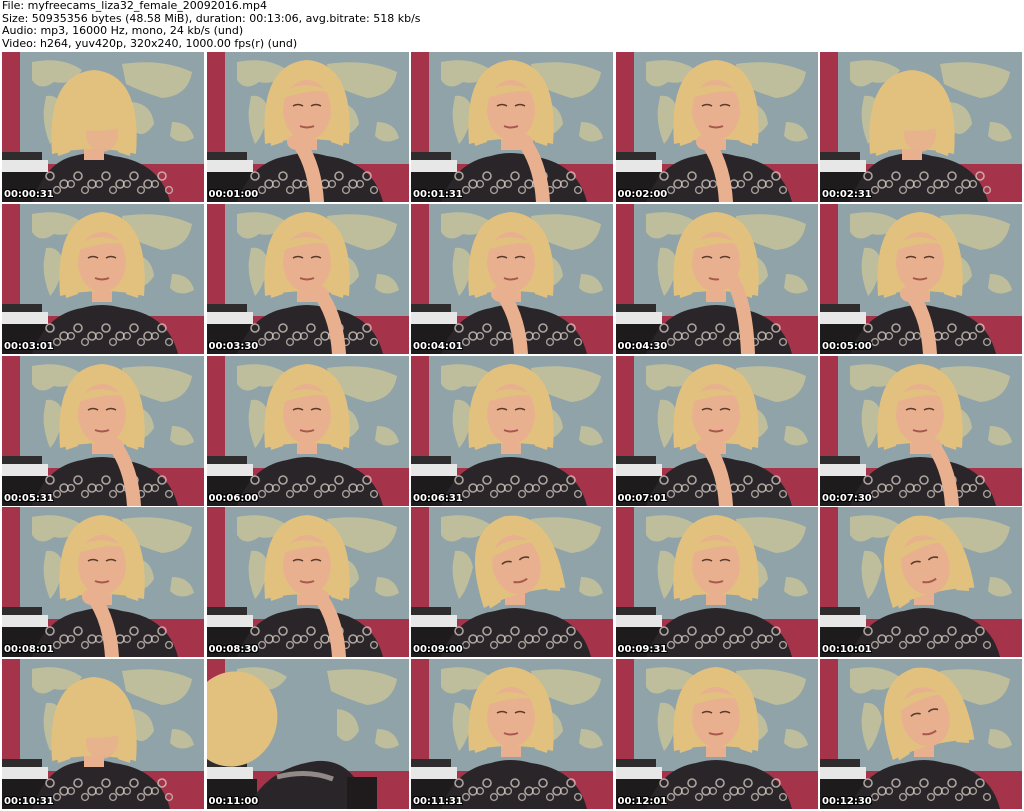 This screenshot has height=811, width=1024. I want to click on video-thumbnail: 00:05:00, so click(921, 278).